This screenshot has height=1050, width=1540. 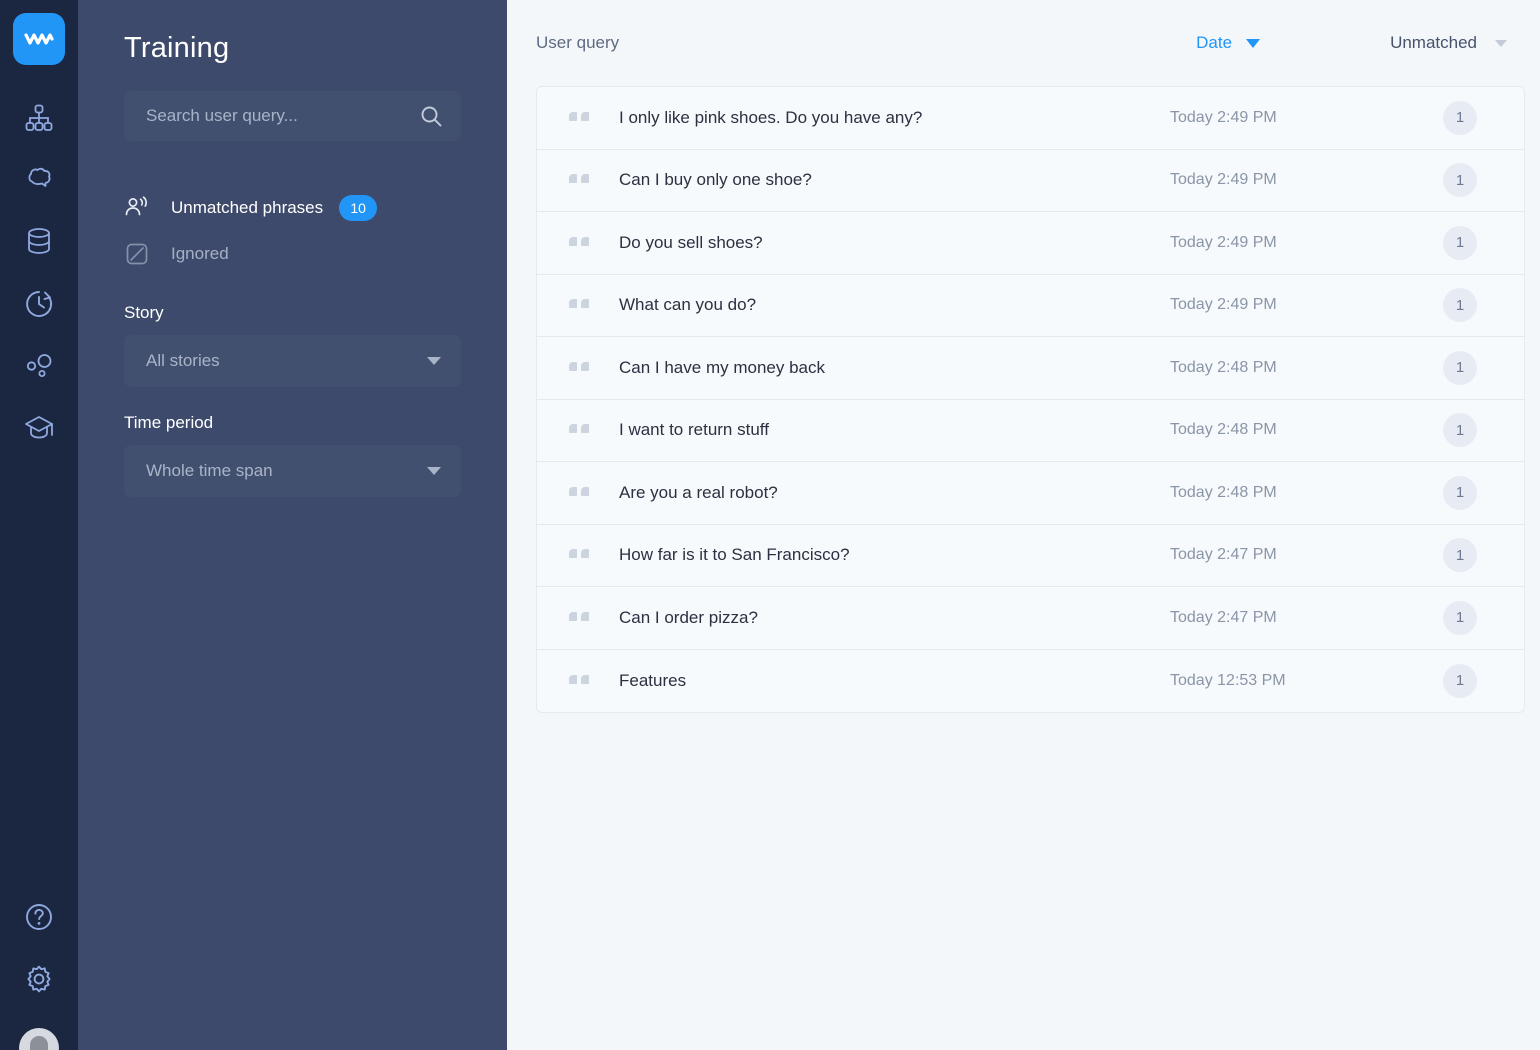 I want to click on sort-by-date-control: Date, so click(x=1228, y=43).